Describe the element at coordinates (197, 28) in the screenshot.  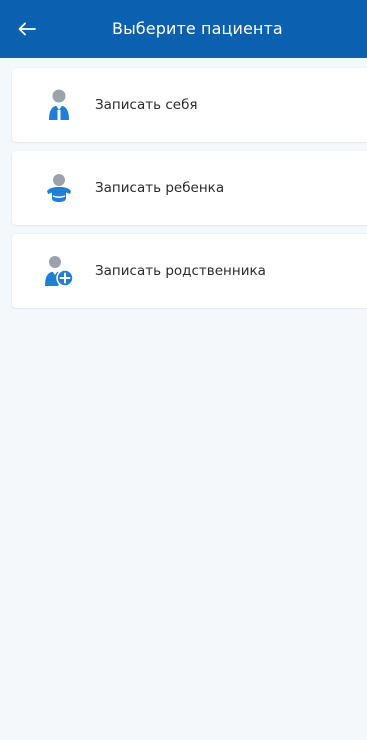
I see `page-title: Выберите пациента` at that location.